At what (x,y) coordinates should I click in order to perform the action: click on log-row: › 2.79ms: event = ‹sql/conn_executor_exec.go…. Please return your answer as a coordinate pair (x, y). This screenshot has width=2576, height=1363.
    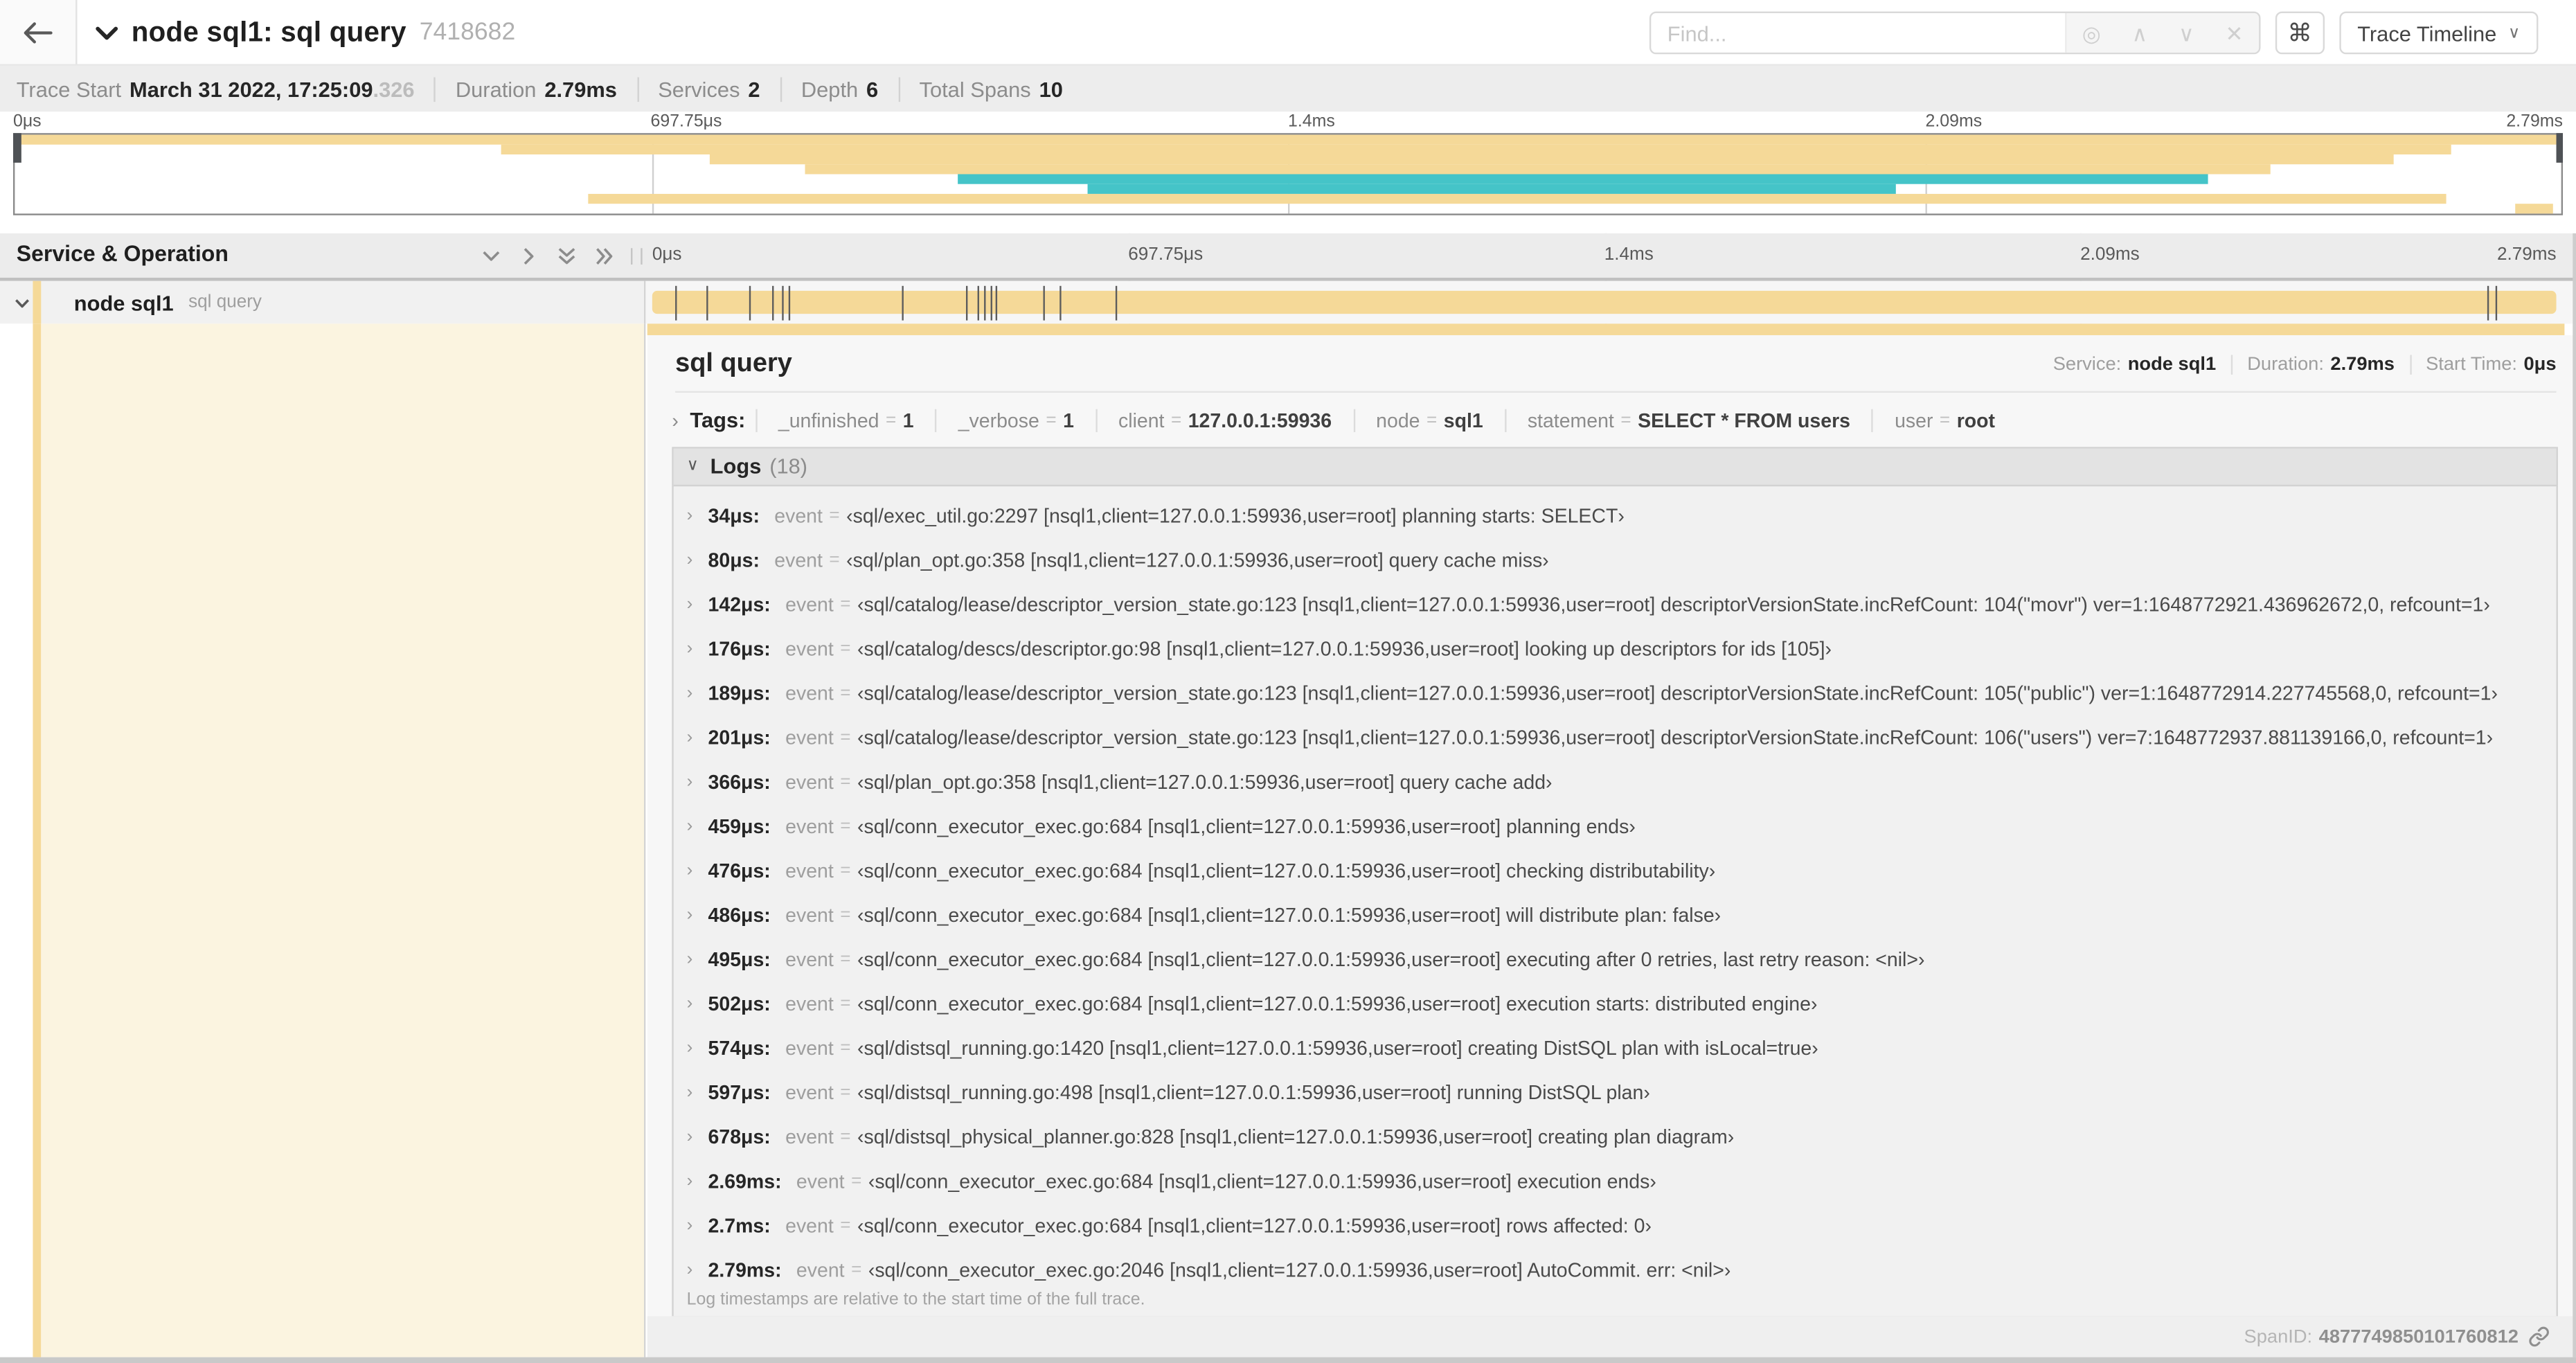
    Looking at the image, I should click on (1615, 1270).